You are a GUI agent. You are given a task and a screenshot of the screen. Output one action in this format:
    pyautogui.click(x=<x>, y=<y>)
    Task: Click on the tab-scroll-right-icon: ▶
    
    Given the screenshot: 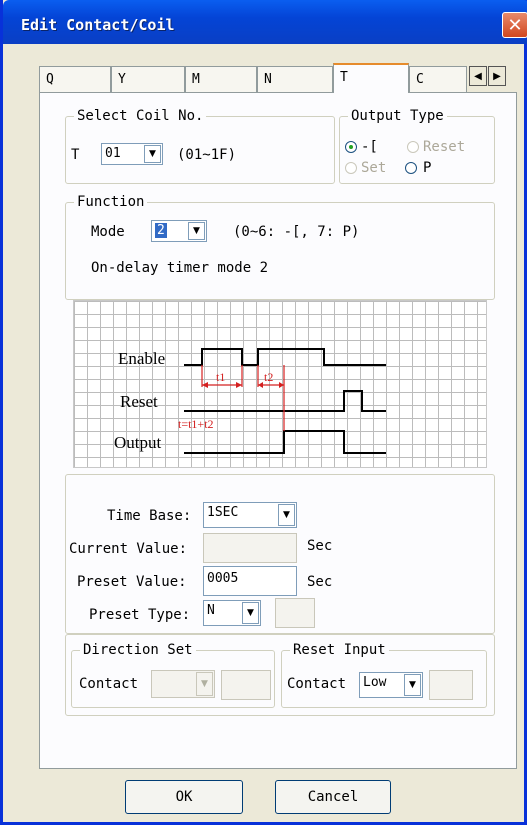 What is the action you would take?
    pyautogui.click(x=497, y=76)
    